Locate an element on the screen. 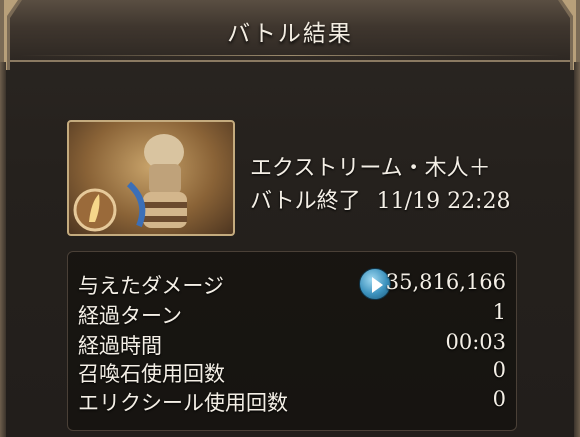 Image resolution: width=580 pixels, height=437 pixels. quest-finish-line: バトル終了 11/19 22:28 is located at coordinates (380, 199).